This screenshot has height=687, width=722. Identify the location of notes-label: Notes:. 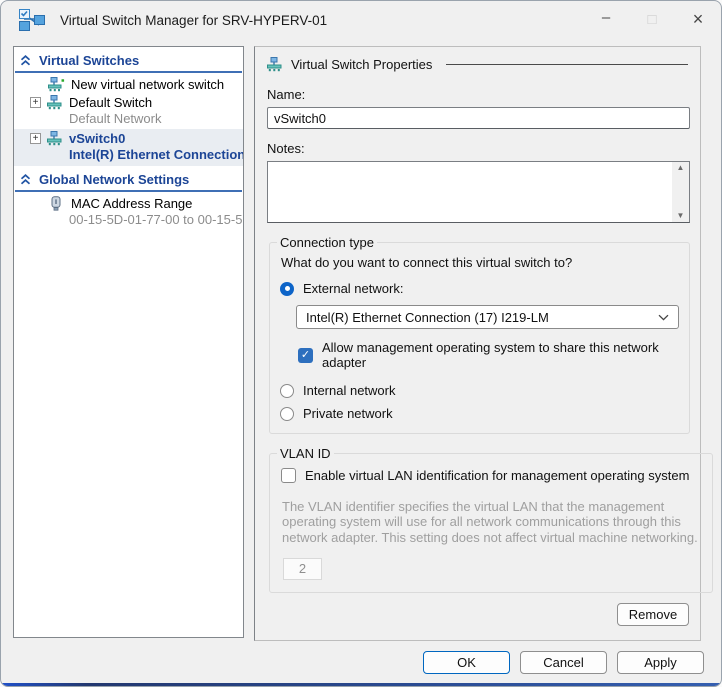
(286, 148).